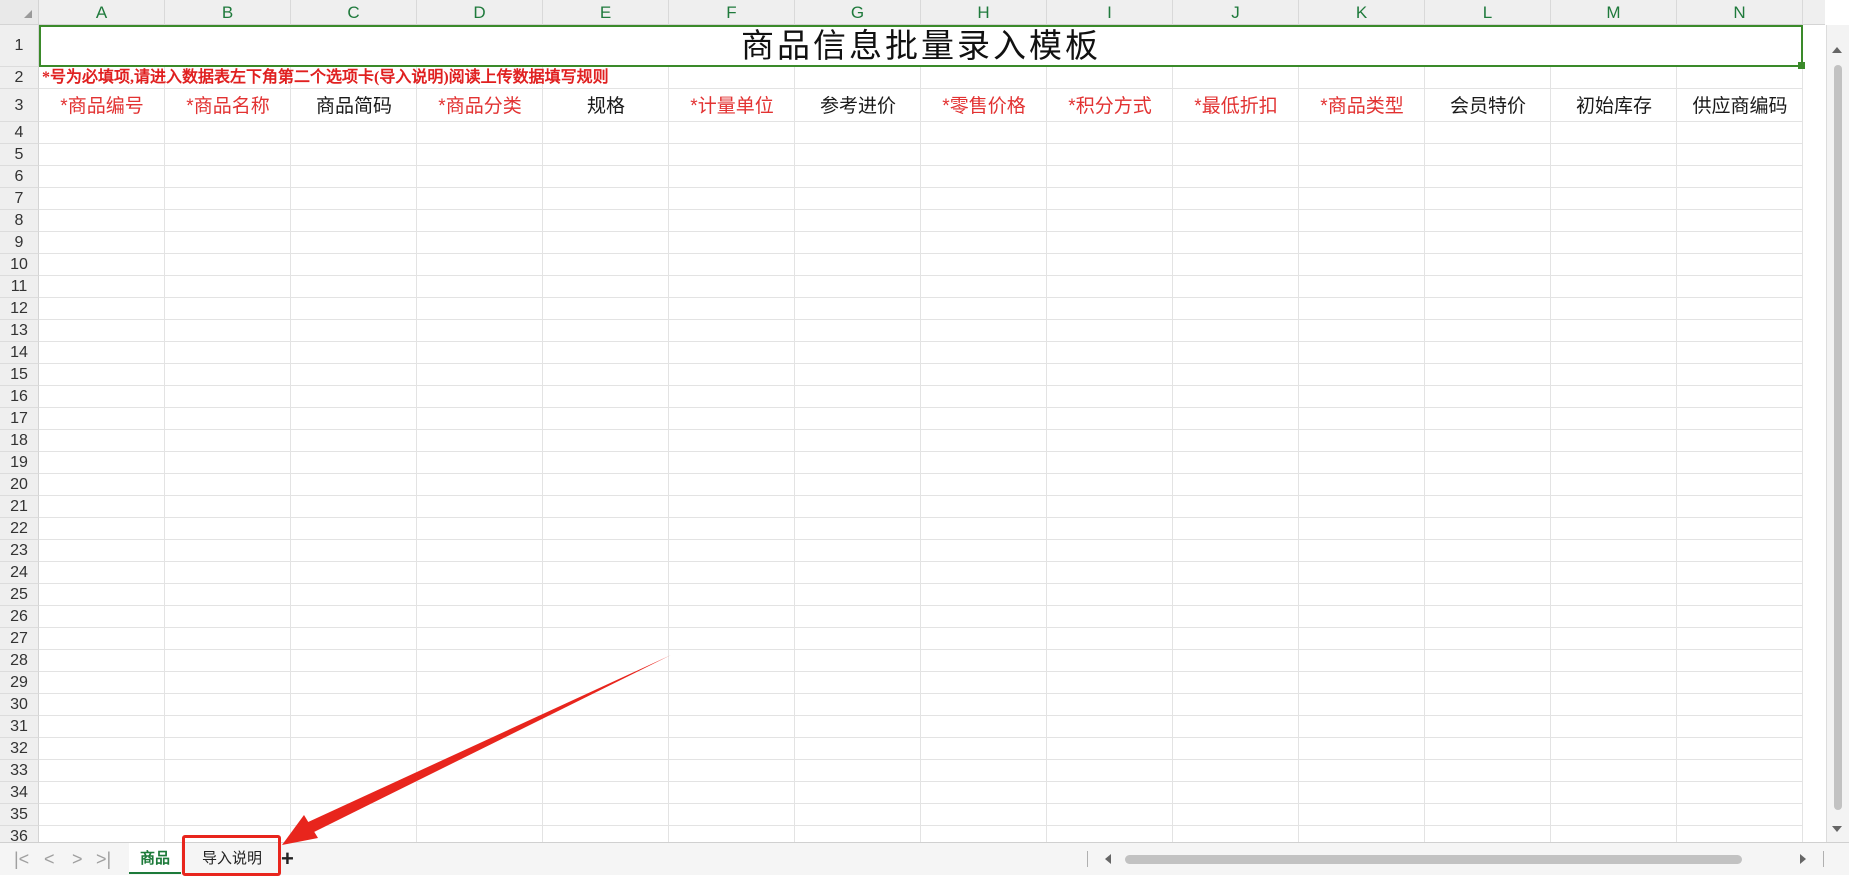  What do you see at coordinates (228, 12) in the screenshot?
I see `column-header-b: B` at bounding box center [228, 12].